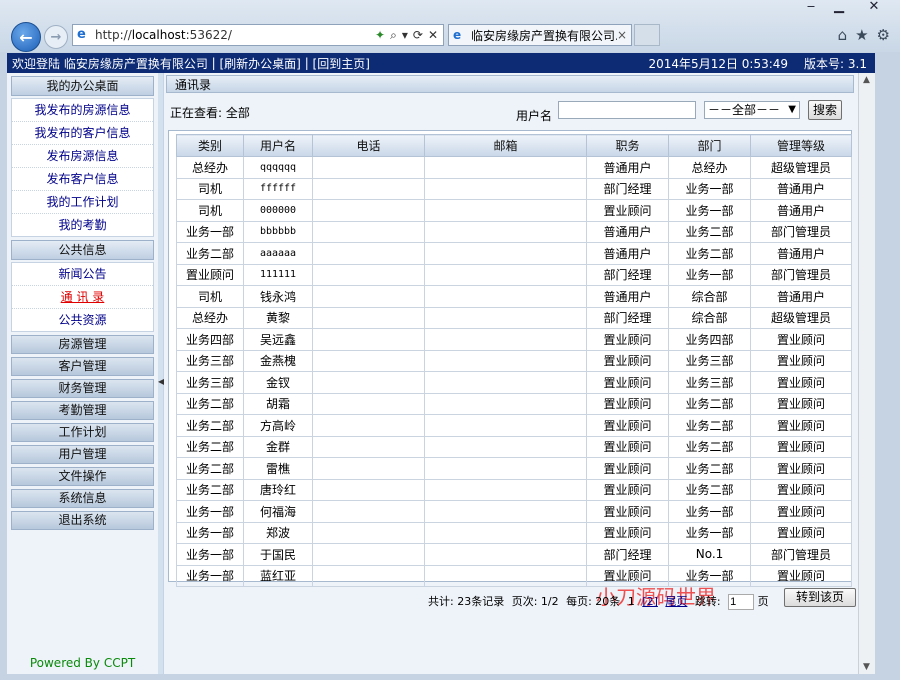 Image resolution: width=900 pixels, height=680 pixels. I want to click on username-search-input, so click(627, 110).